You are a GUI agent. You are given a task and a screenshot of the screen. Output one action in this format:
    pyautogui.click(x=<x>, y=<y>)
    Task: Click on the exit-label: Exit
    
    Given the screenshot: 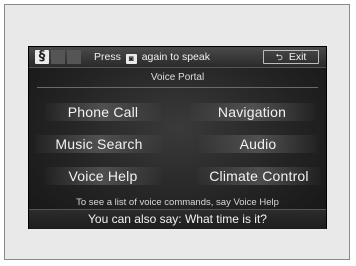 What is the action you would take?
    pyautogui.click(x=297, y=57)
    